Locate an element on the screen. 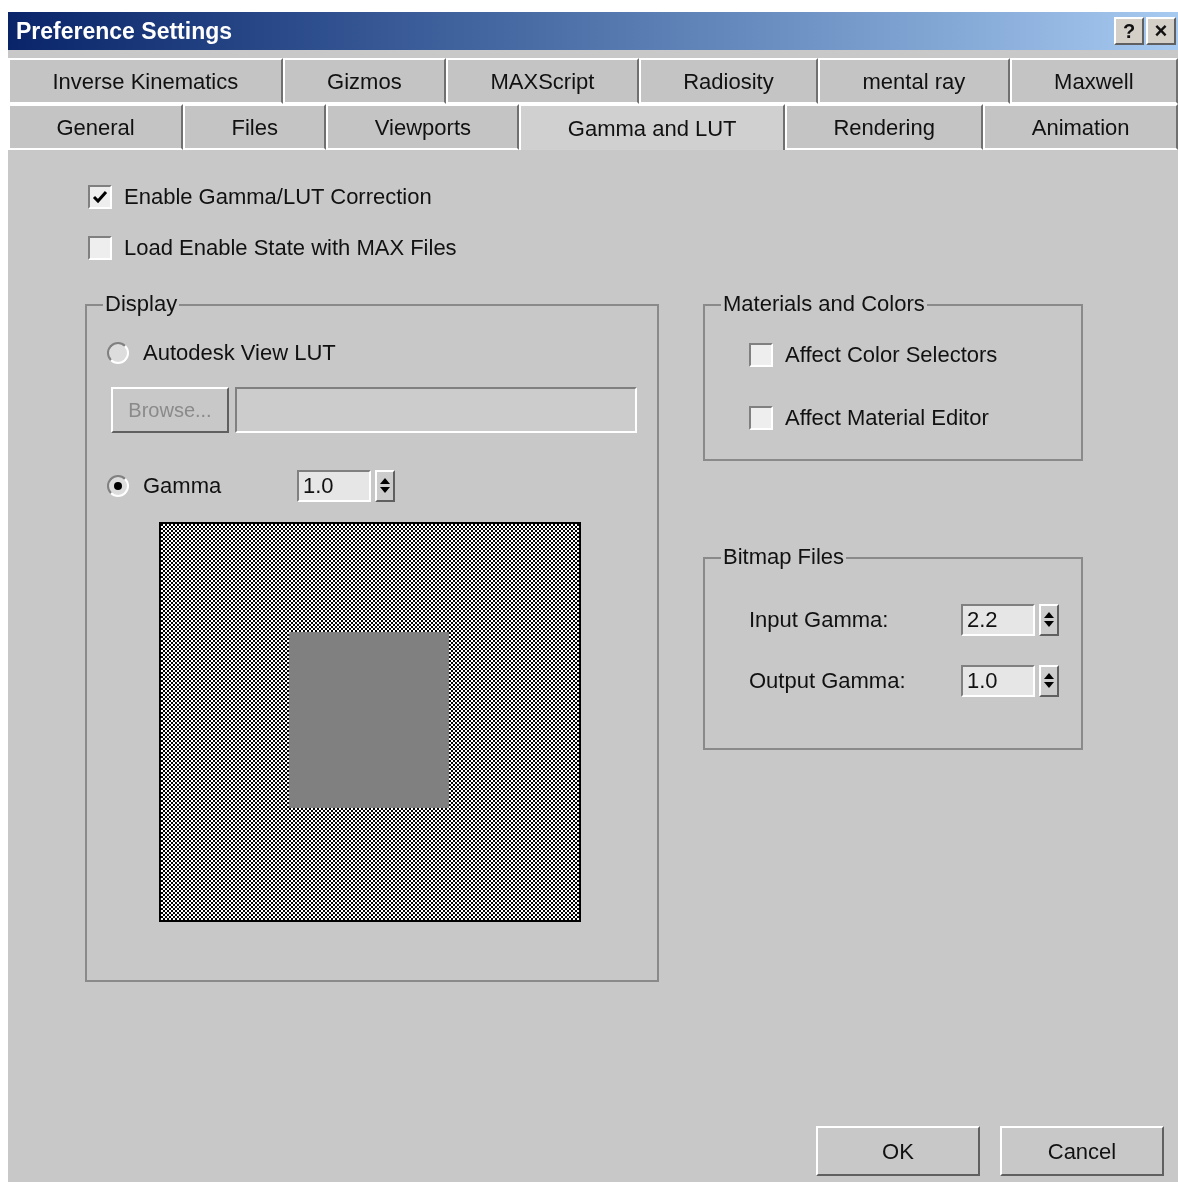 This screenshot has width=1178, height=1182. tab: Files is located at coordinates (255, 127).